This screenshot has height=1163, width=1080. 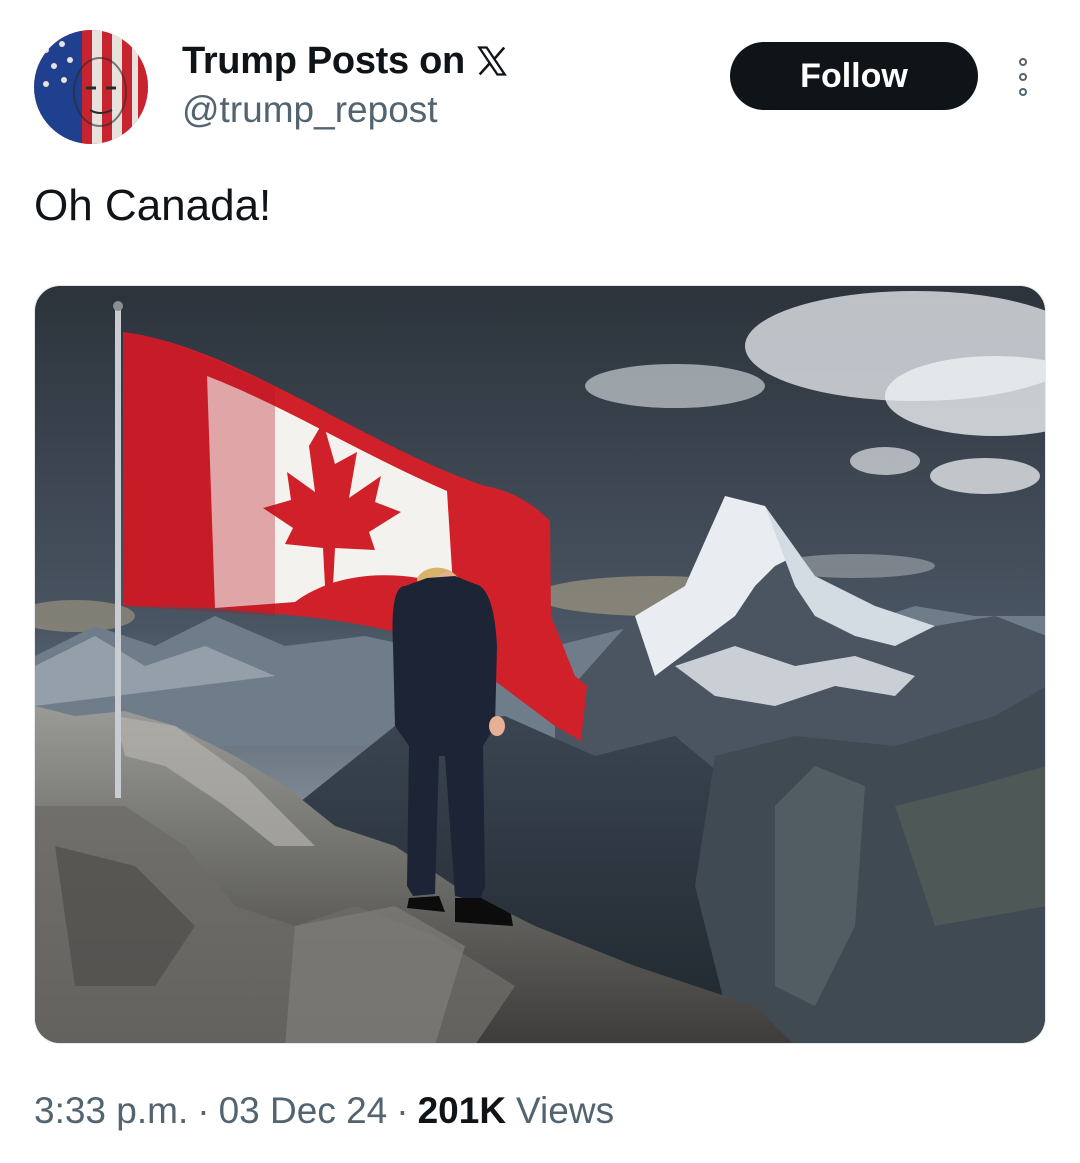 I want to click on tweet-text: Oh Canada!, so click(x=153, y=205).